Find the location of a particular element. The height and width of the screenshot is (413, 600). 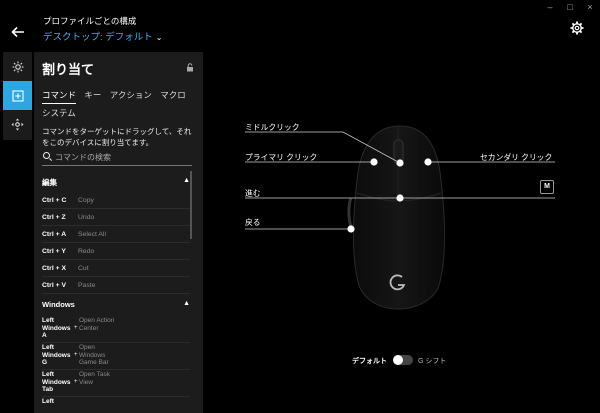

lighting-icon is located at coordinates (17, 66).